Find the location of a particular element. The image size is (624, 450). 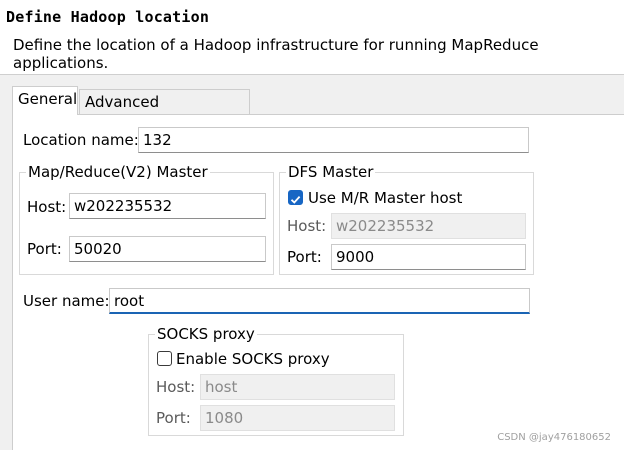

socks-port-label: Port: is located at coordinates (173, 418).